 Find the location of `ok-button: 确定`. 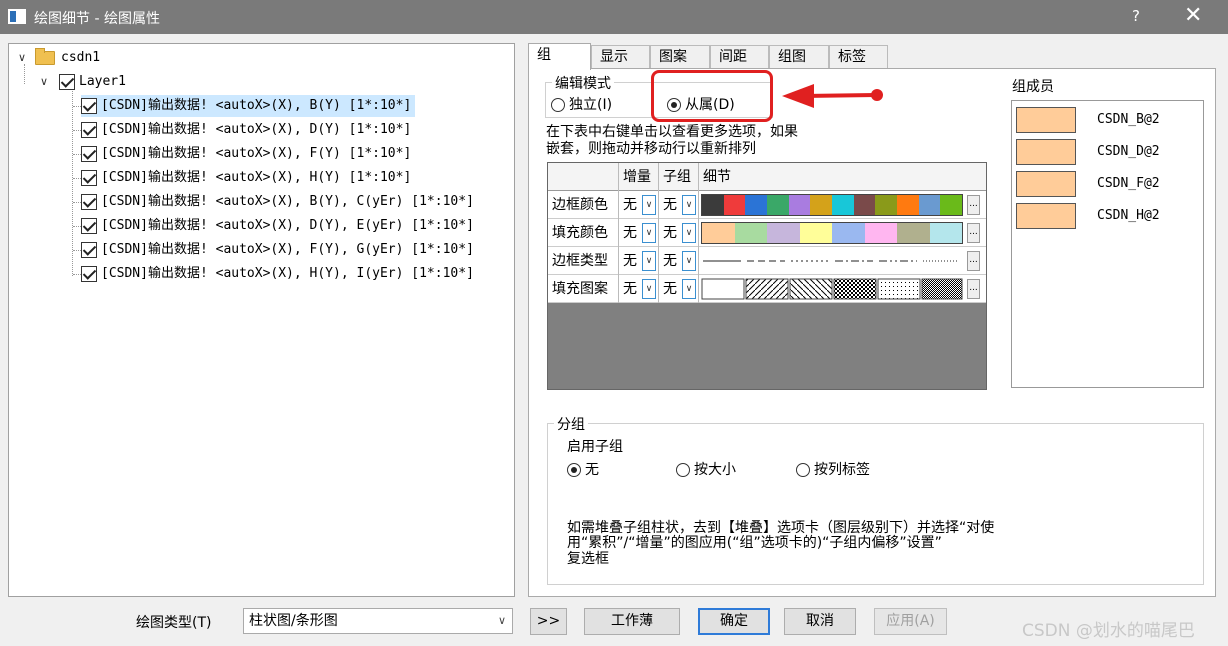

ok-button: 确定 is located at coordinates (734, 621).